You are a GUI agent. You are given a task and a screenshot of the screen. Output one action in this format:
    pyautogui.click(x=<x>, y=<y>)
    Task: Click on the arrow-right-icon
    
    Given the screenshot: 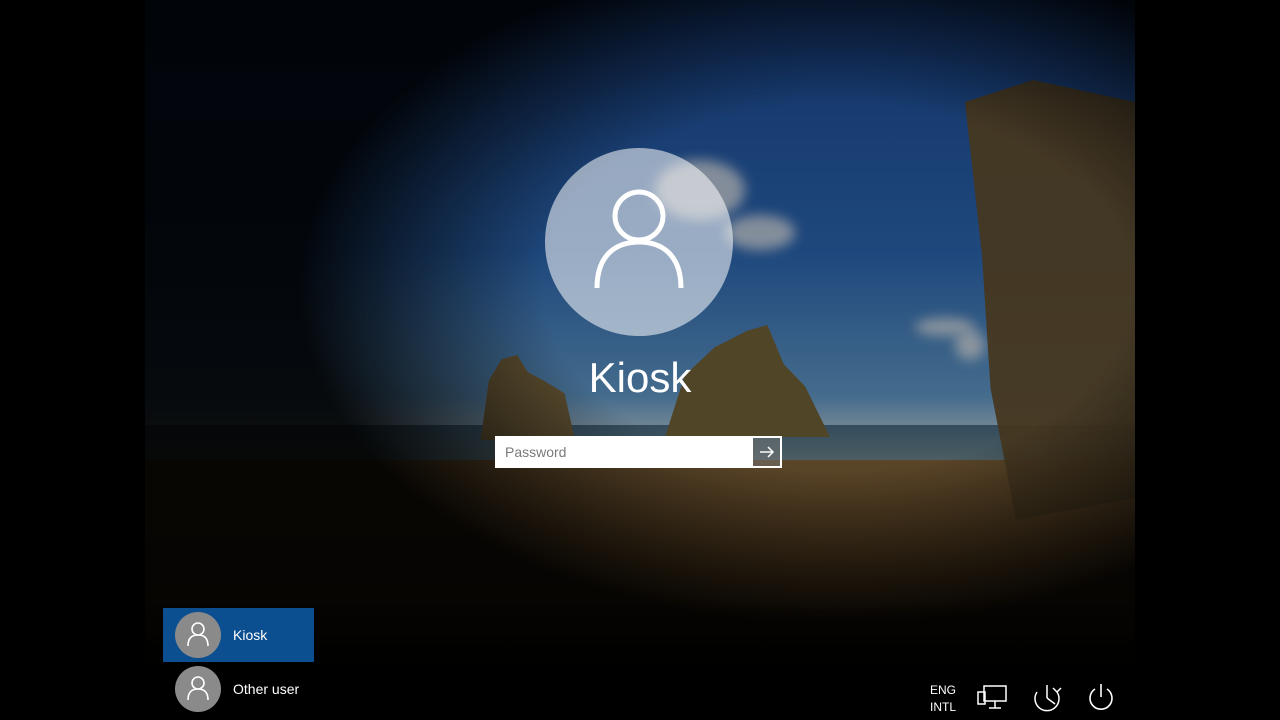 What is the action you would take?
    pyautogui.click(x=766, y=452)
    